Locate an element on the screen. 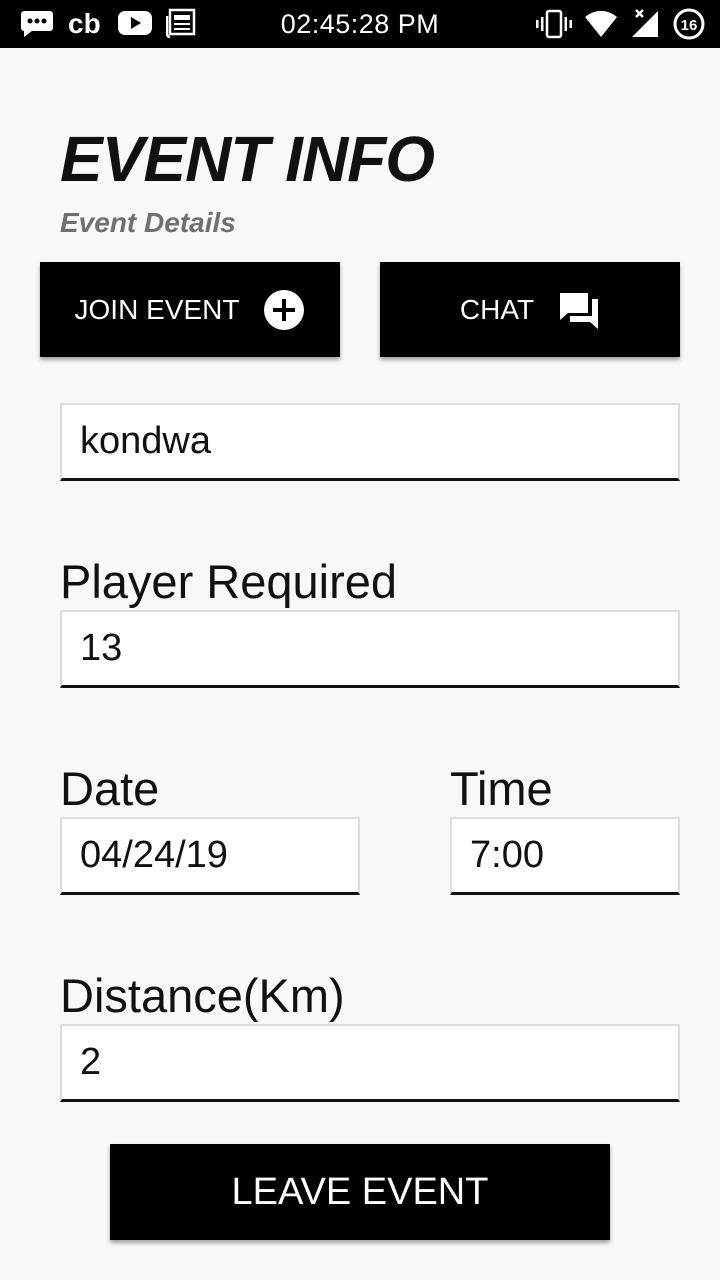 The image size is (720, 1280). chat-button: CHAT is located at coordinates (530, 309).